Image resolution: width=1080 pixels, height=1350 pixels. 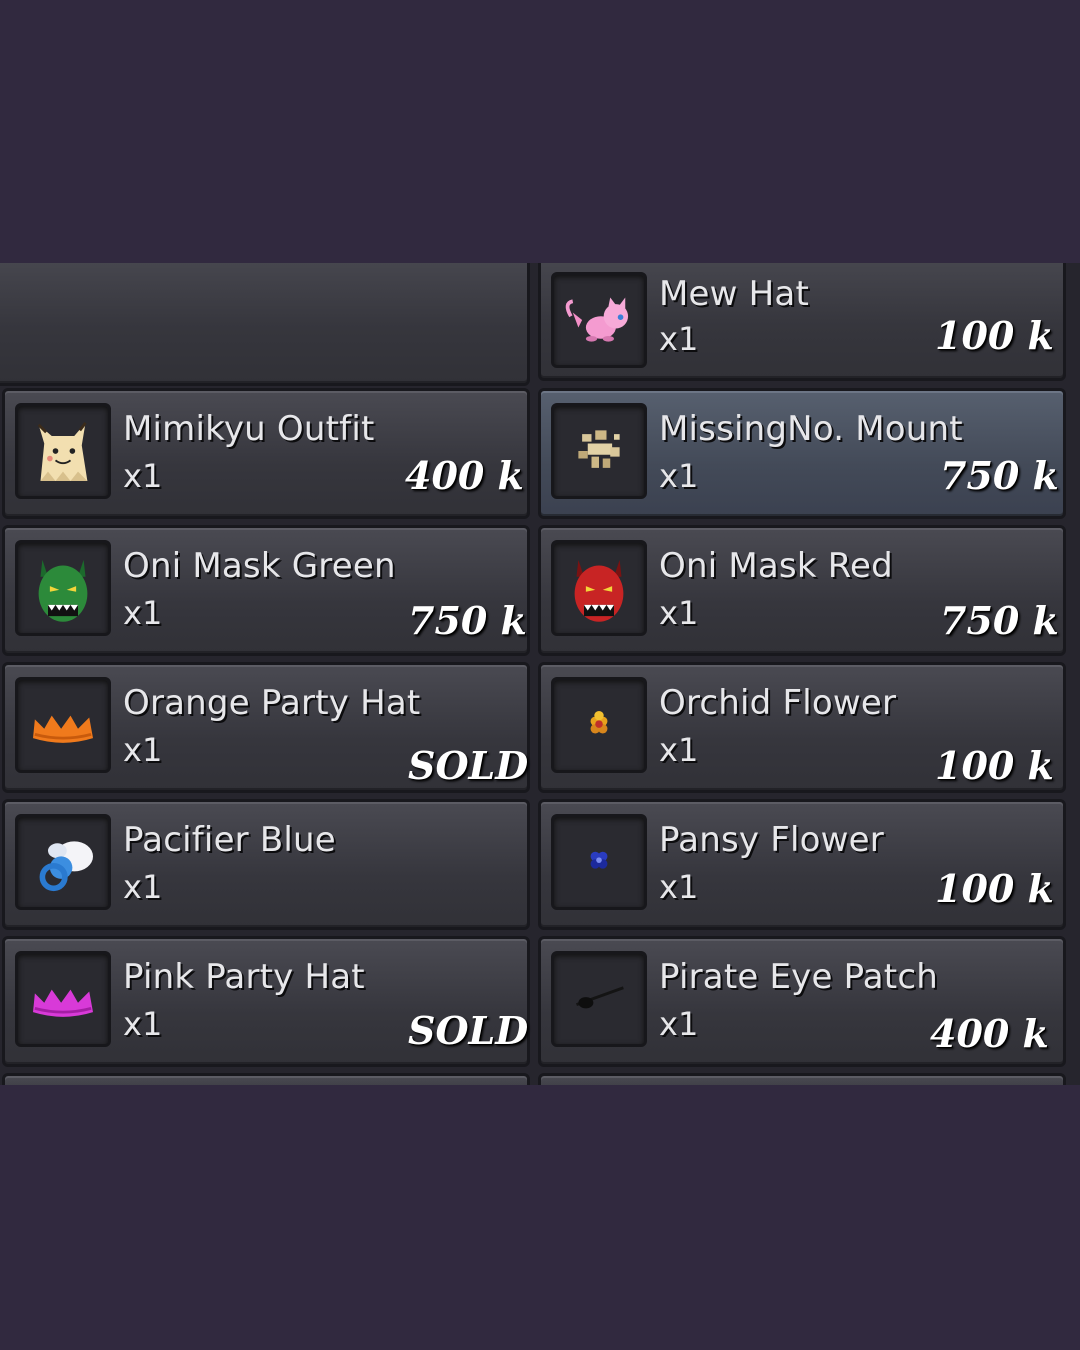 What do you see at coordinates (266, 1079) in the screenshot?
I see `next-row-card-left` at bounding box center [266, 1079].